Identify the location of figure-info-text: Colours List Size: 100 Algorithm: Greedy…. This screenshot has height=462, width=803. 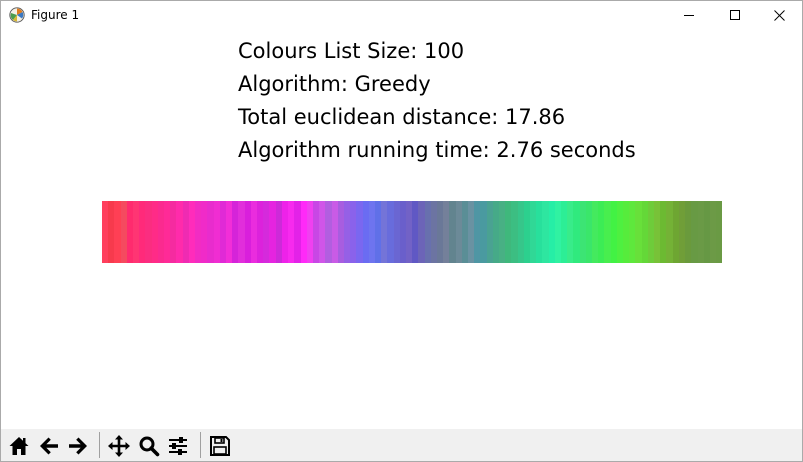
(437, 101).